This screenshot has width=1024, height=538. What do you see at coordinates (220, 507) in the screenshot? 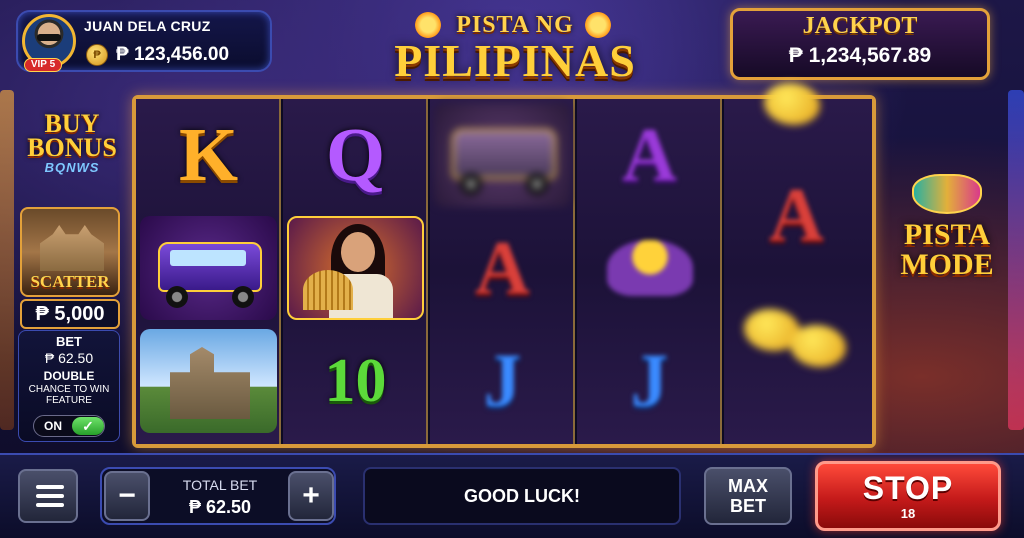
I see `total-bet-value: ₱ 62.50` at bounding box center [220, 507].